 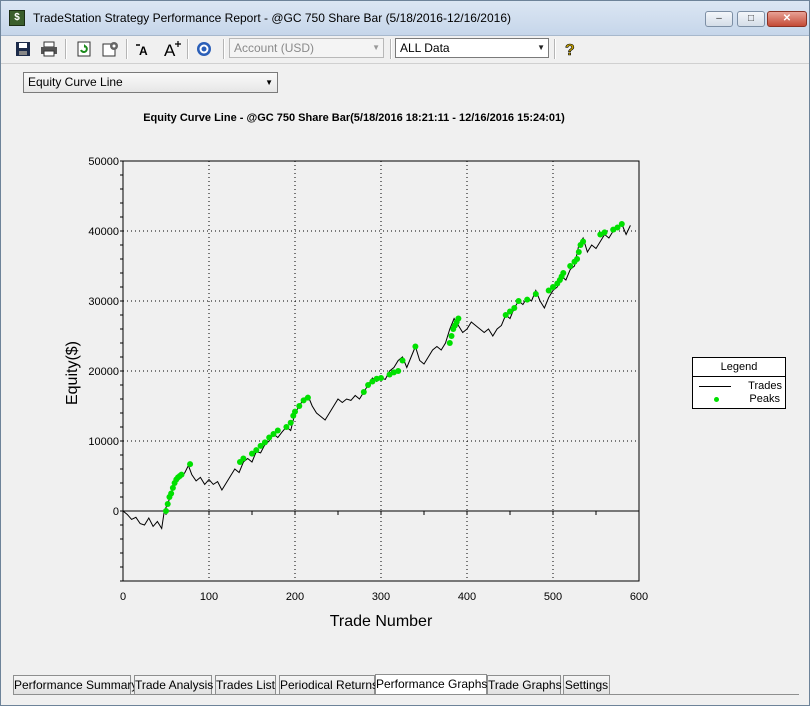 I want to click on y-tick-label: 30000, so click(x=103, y=302).